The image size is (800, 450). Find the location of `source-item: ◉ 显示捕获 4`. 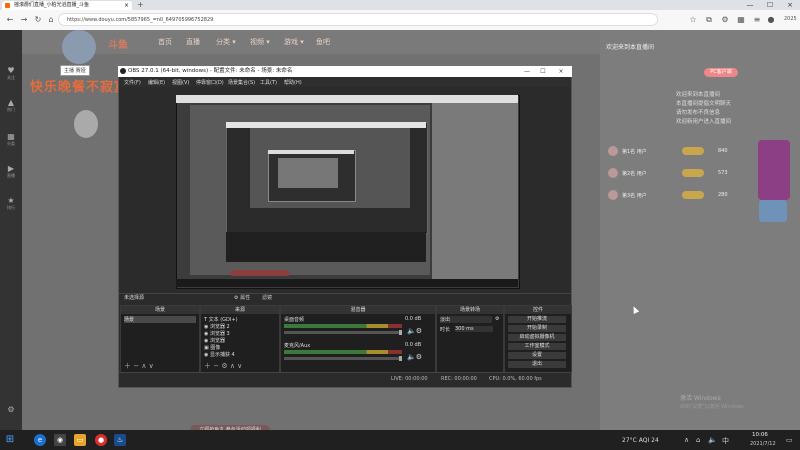

source-item: ◉ 显示捕获 4 is located at coordinates (219, 354).